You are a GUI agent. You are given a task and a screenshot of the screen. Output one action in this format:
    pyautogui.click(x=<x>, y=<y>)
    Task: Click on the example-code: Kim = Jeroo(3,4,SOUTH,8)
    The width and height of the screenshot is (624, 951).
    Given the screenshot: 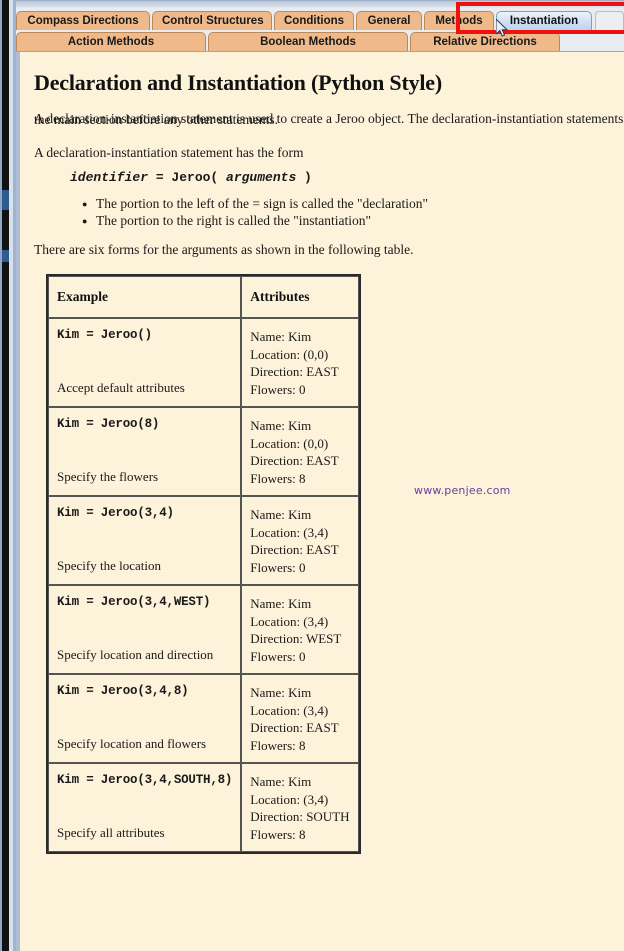 What is the action you would take?
    pyautogui.click(x=145, y=780)
    